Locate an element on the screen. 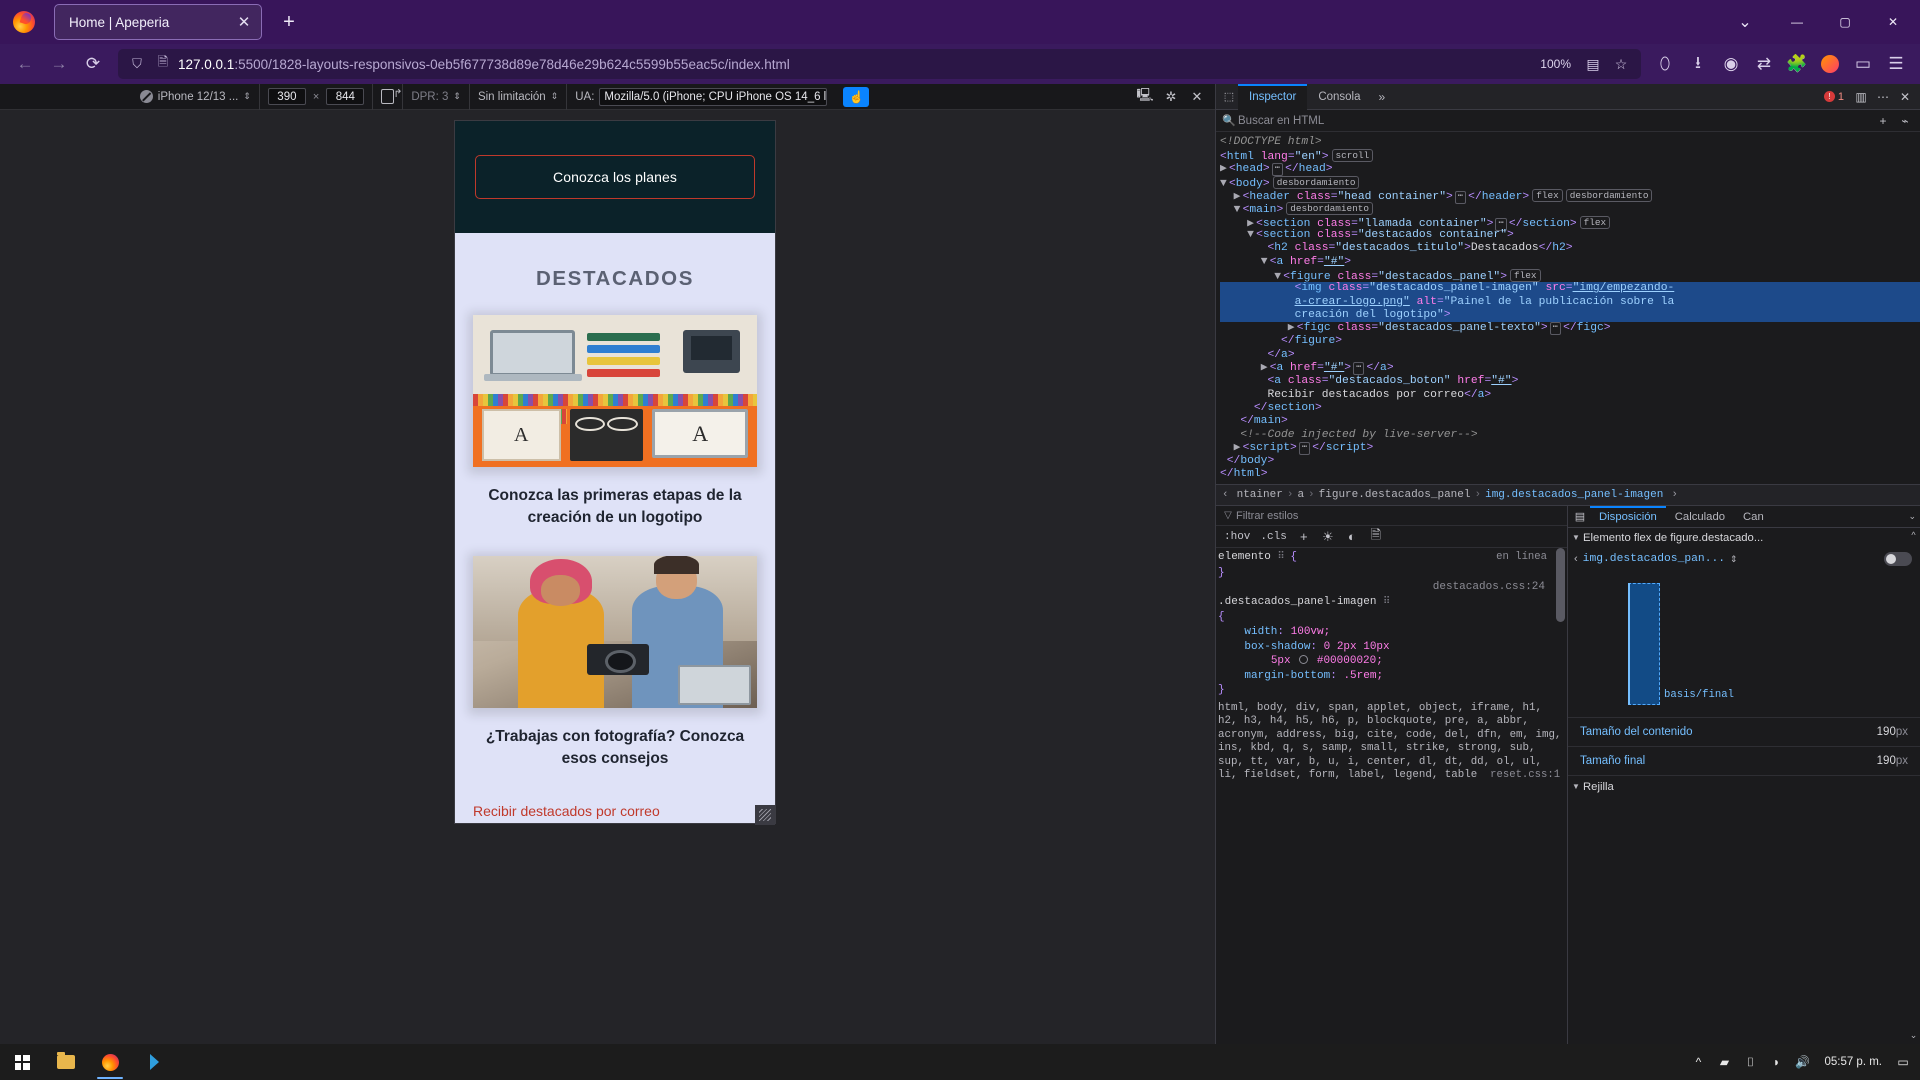 The image size is (1920, 1080). browser-tab: Home | Apeperia ✕ is located at coordinates (158, 22).